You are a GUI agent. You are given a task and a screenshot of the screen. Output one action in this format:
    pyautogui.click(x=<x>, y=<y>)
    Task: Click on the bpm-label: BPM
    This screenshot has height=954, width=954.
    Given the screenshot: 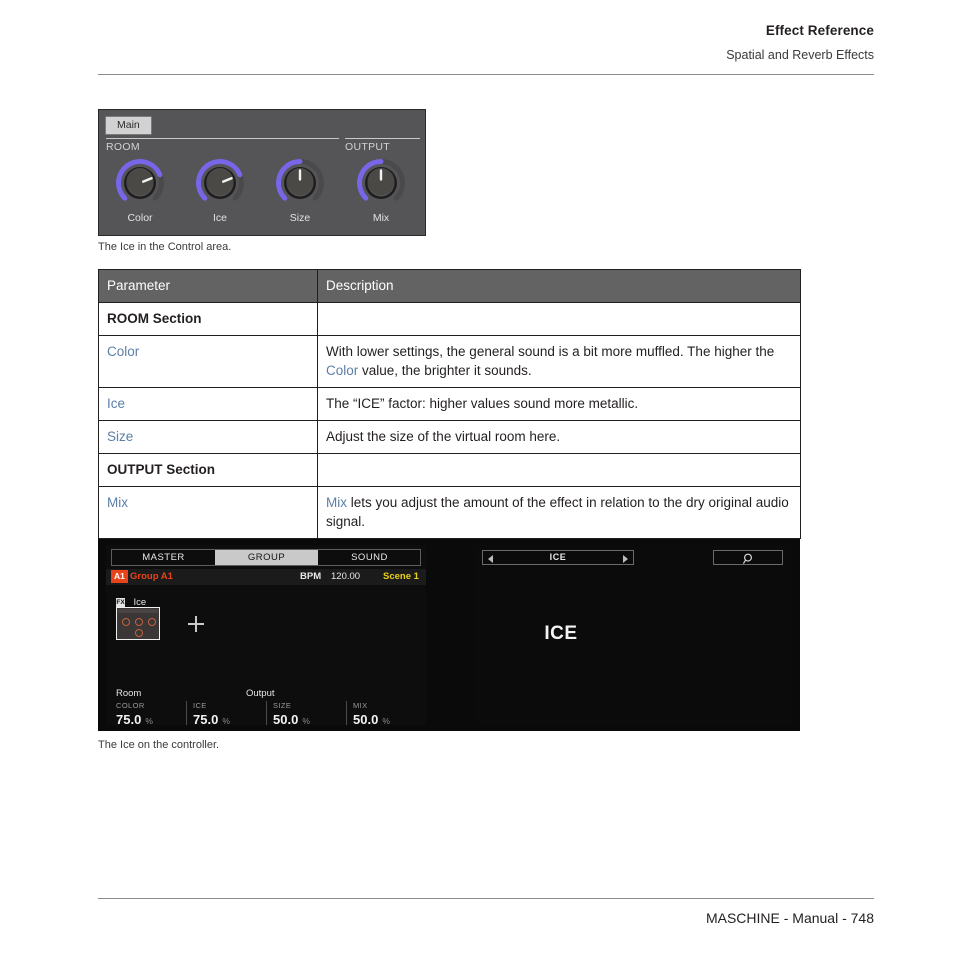 What is the action you would take?
    pyautogui.click(x=311, y=576)
    